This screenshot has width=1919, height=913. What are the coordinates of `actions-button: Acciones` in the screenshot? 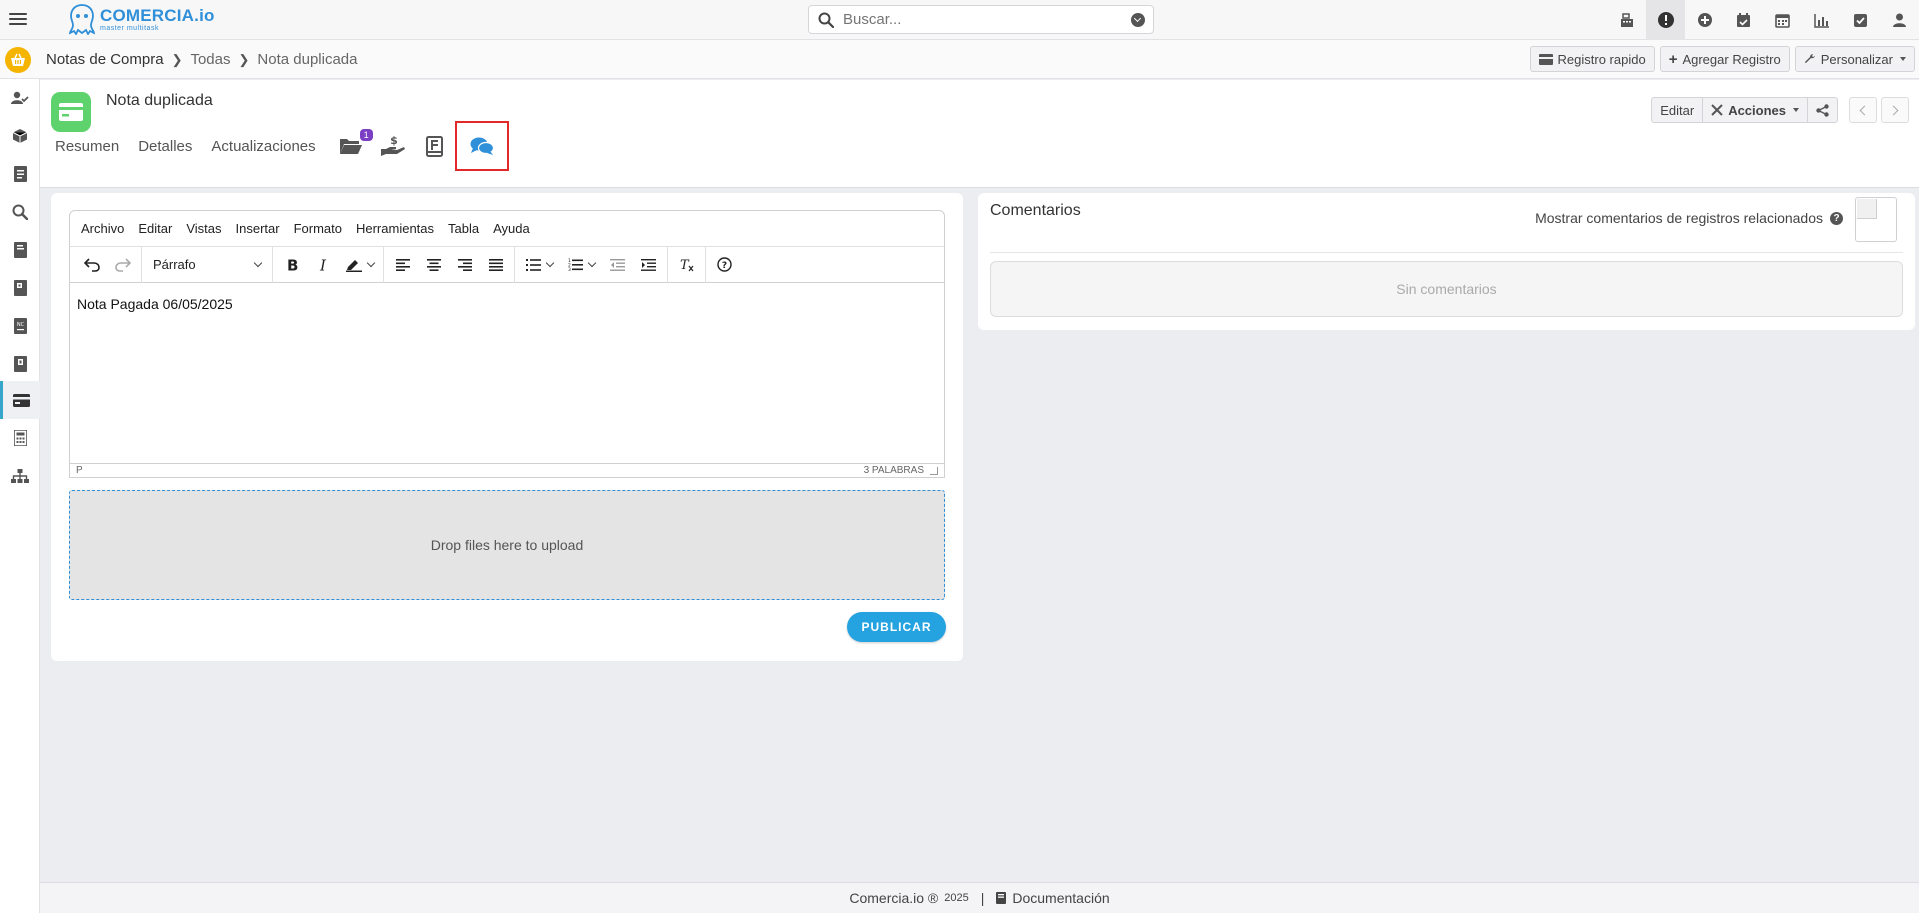 It's located at (1755, 110).